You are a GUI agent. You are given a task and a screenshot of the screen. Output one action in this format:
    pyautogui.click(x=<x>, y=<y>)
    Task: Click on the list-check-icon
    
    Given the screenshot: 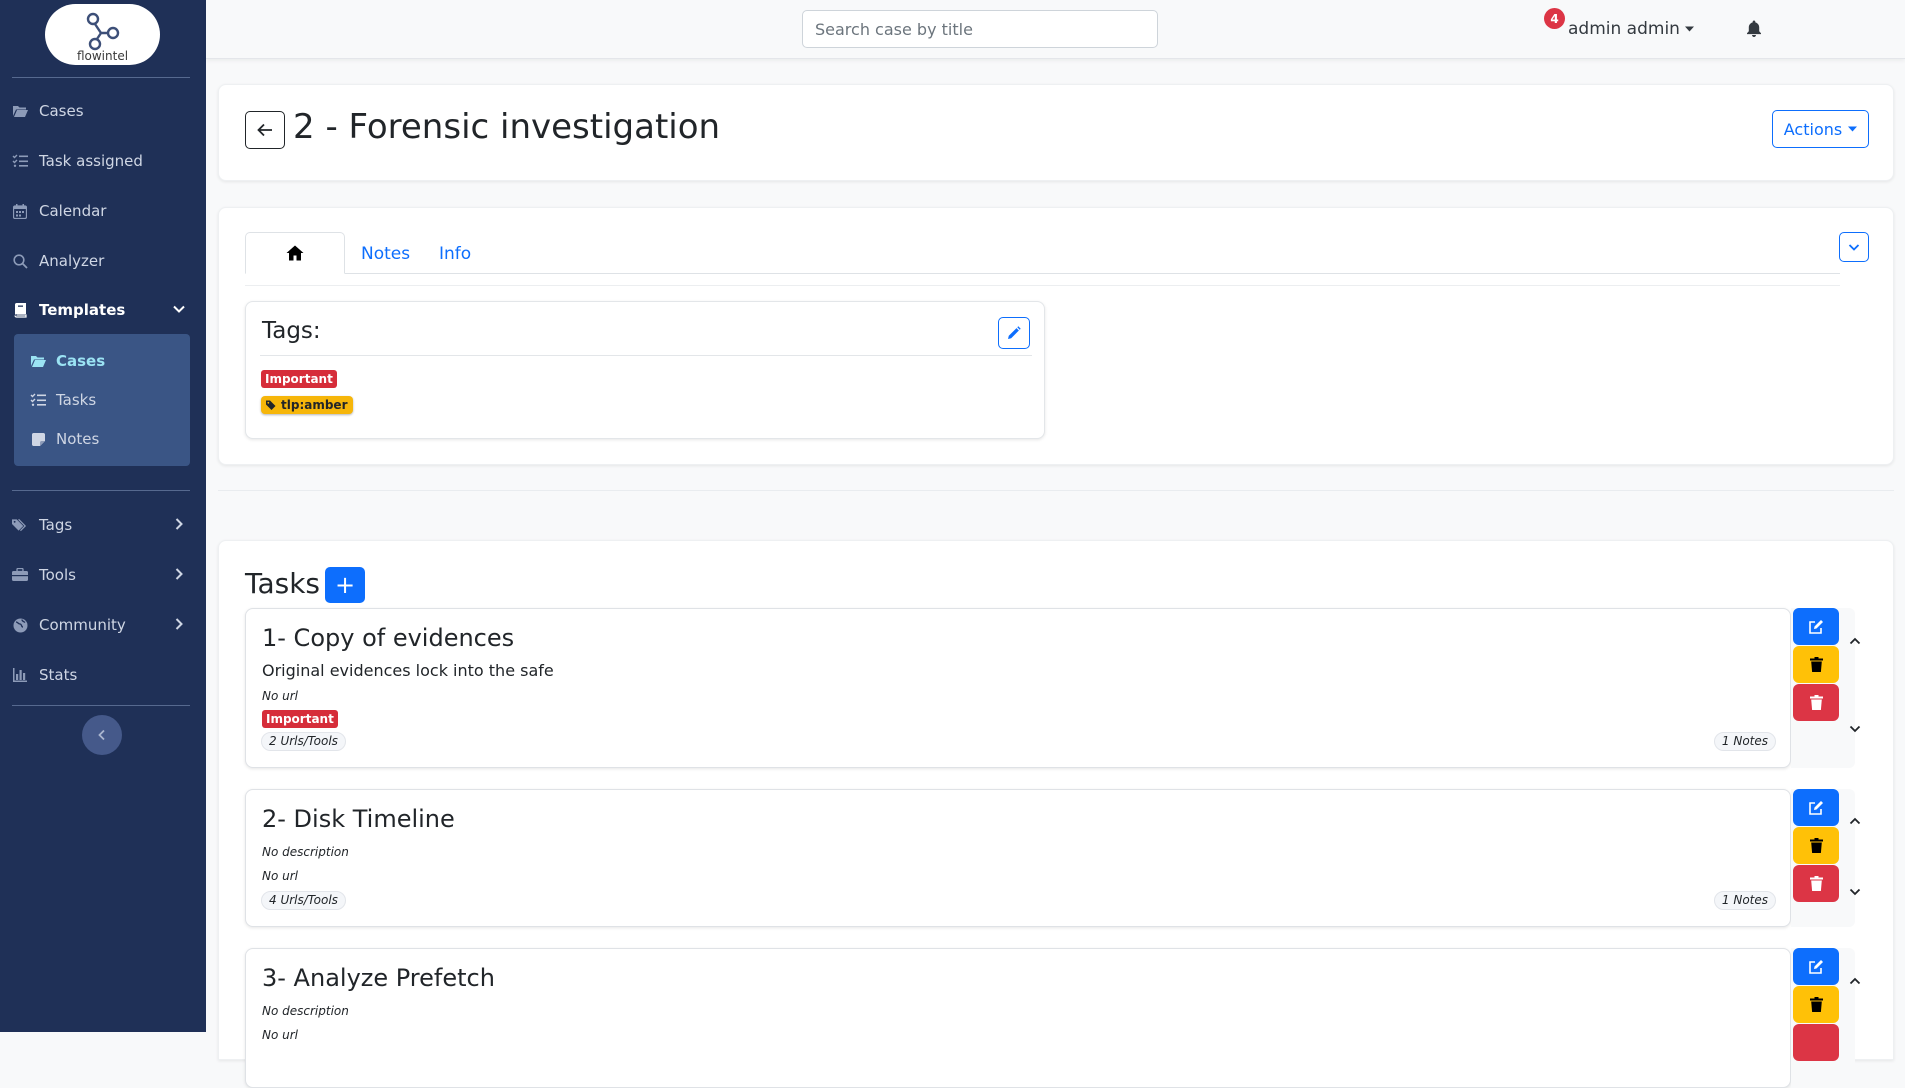 What is the action you would take?
    pyautogui.click(x=20, y=161)
    